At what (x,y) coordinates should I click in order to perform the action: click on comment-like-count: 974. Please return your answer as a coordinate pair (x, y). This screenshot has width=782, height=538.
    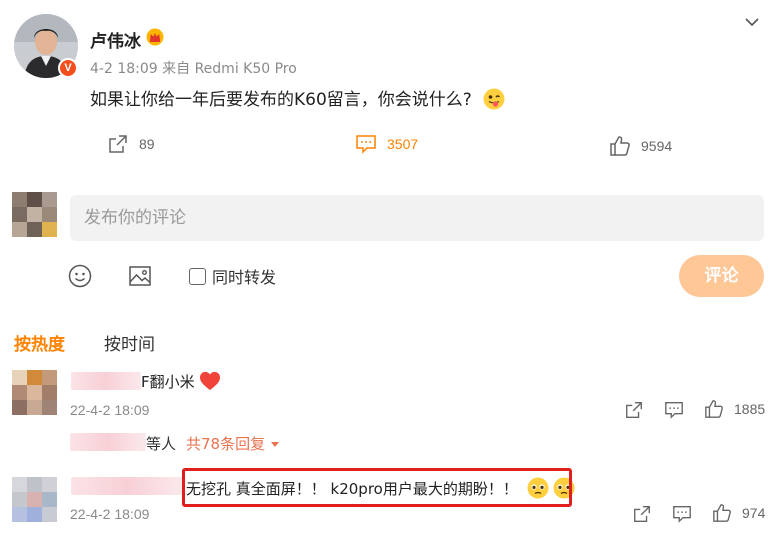
    Looking at the image, I should click on (754, 513).